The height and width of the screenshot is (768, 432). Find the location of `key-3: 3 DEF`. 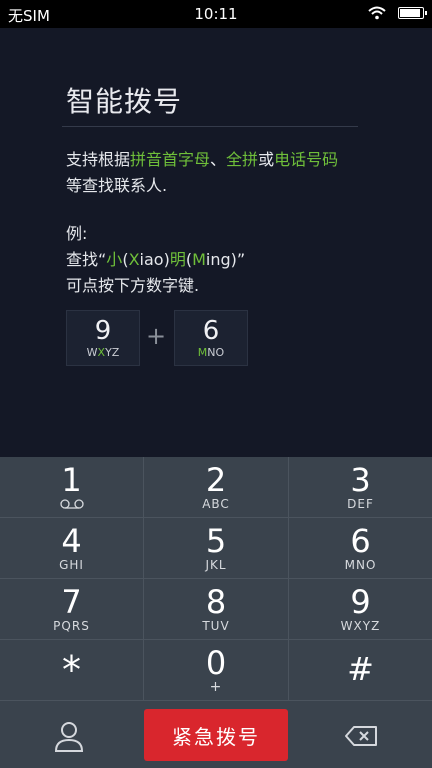

key-3: 3 DEF is located at coordinates (360, 487).